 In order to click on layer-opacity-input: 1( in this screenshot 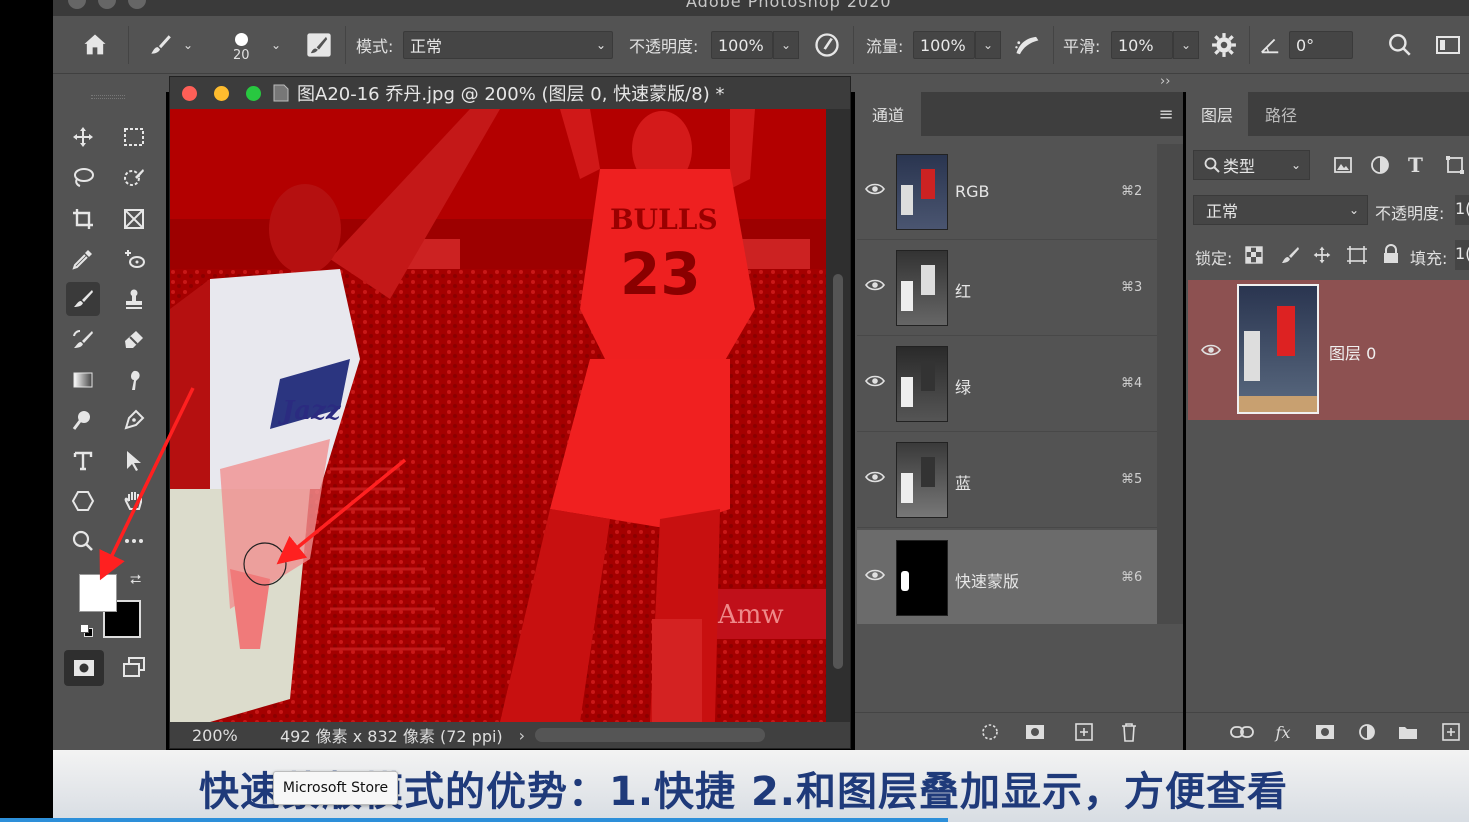, I will do `click(1462, 210)`.